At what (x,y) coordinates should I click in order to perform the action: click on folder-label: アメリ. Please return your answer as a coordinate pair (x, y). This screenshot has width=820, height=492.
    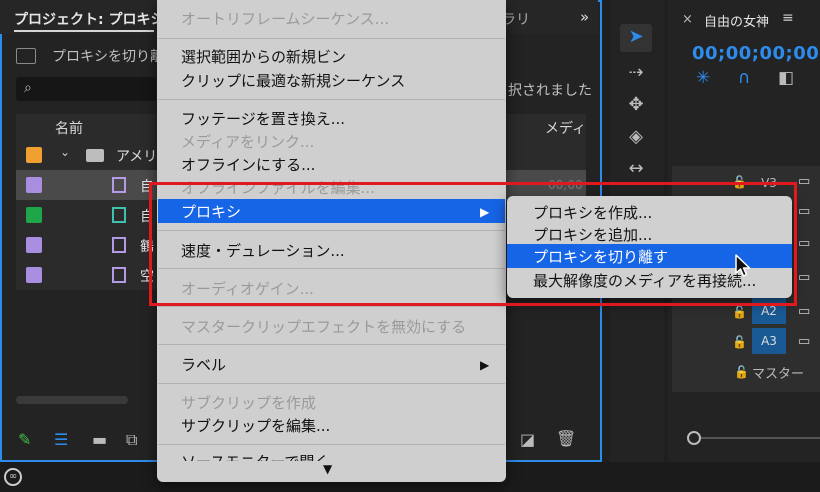
    Looking at the image, I should click on (137, 157).